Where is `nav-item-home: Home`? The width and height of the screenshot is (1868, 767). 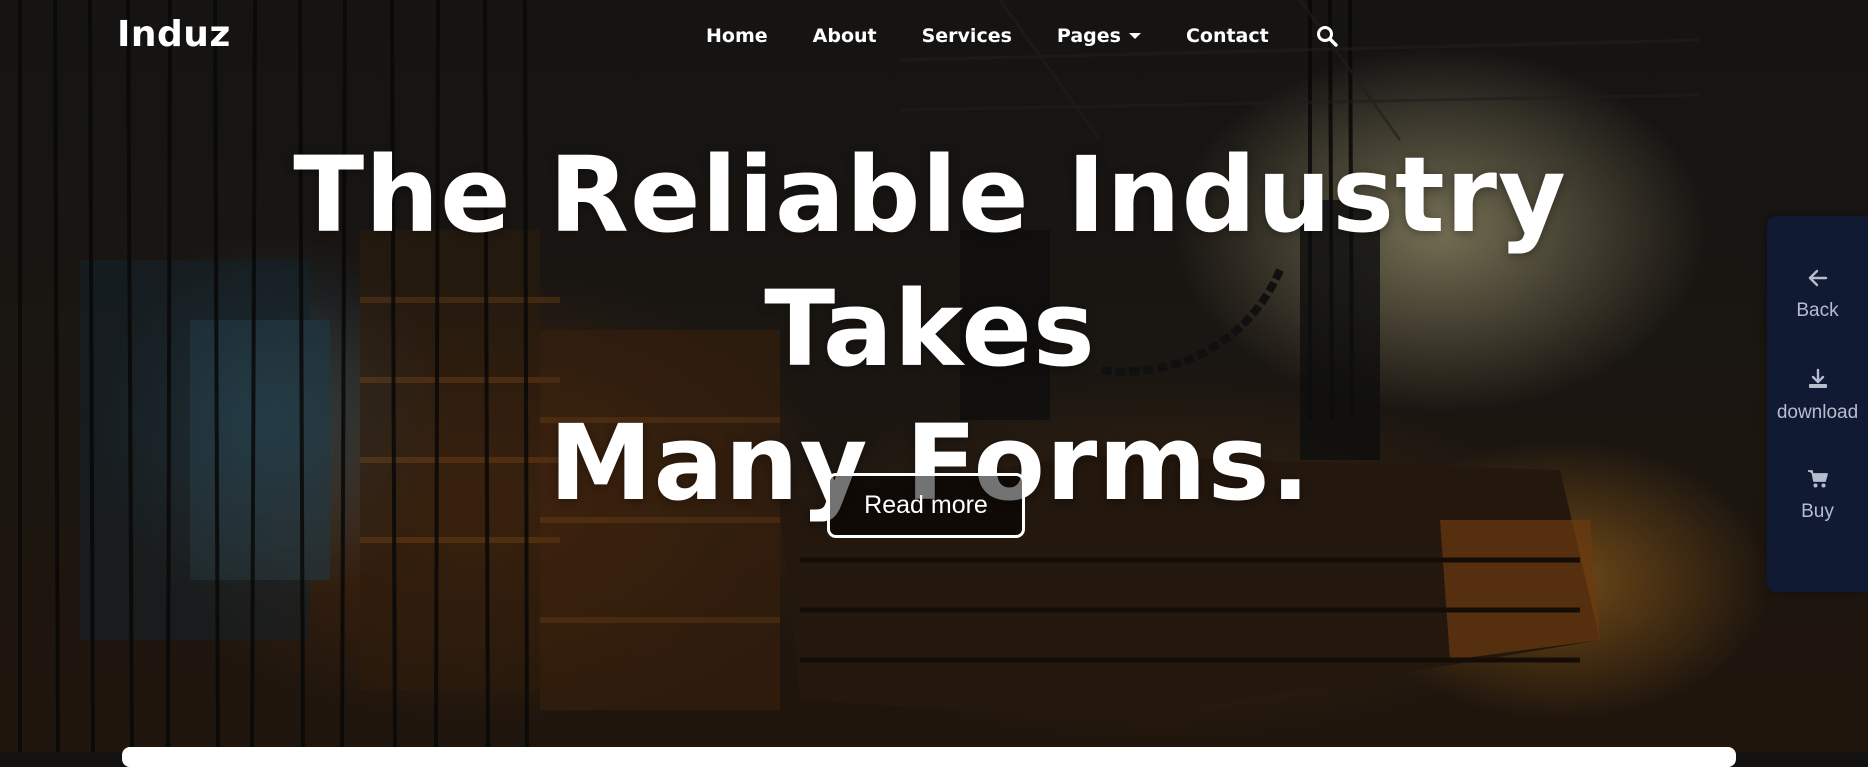
nav-item-home: Home is located at coordinates (737, 36).